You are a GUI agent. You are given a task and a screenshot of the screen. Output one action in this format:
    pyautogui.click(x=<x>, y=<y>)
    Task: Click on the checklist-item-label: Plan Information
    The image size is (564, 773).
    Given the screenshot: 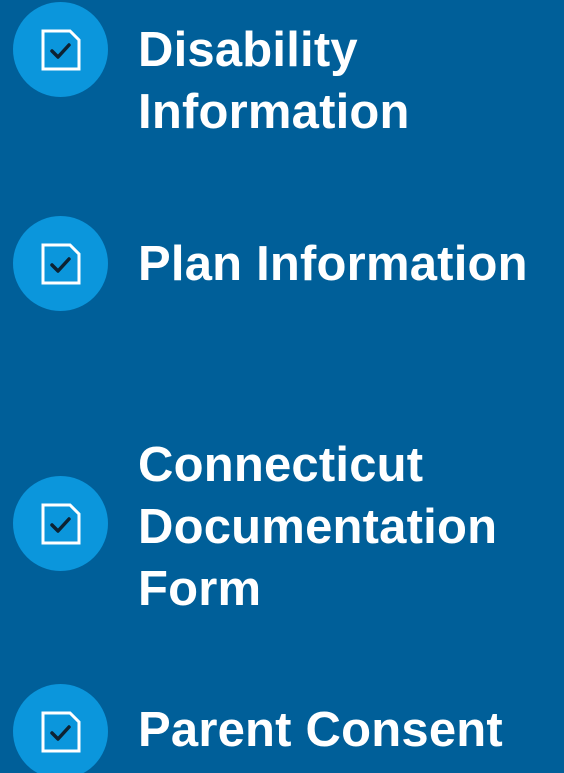 What is the action you would take?
    pyautogui.click(x=333, y=264)
    